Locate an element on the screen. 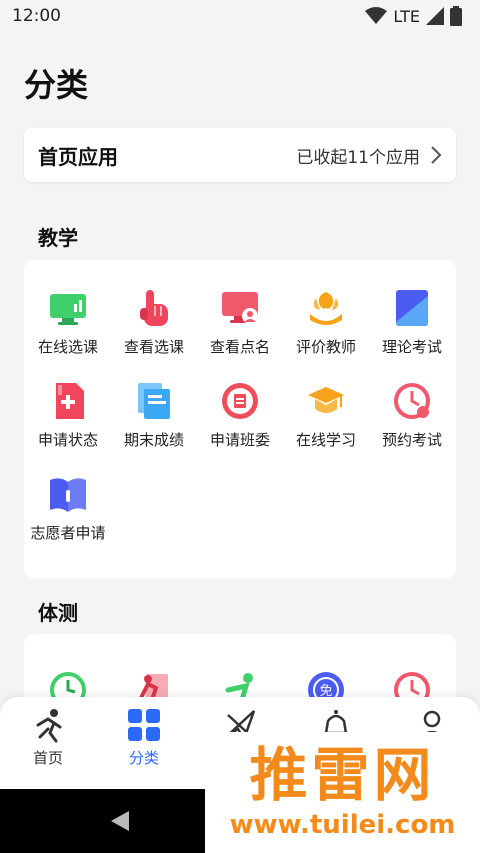 Image resolution: width=480 pixels, height=853 pixels. graduation-cap-icon is located at coordinates (326, 400).